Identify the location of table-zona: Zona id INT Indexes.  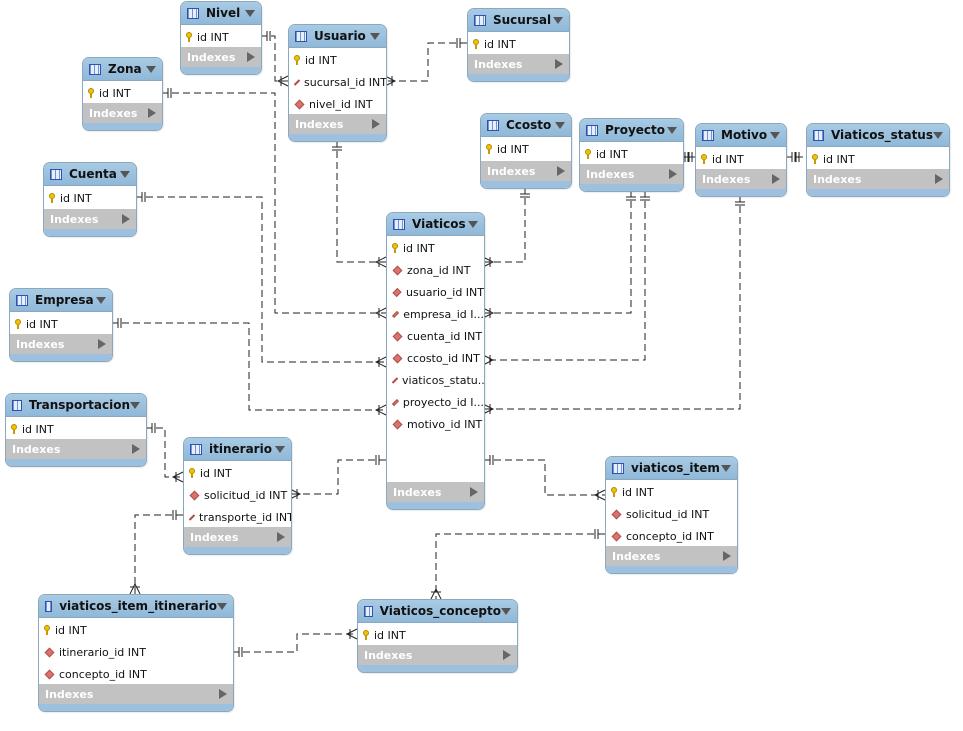
(122, 94).